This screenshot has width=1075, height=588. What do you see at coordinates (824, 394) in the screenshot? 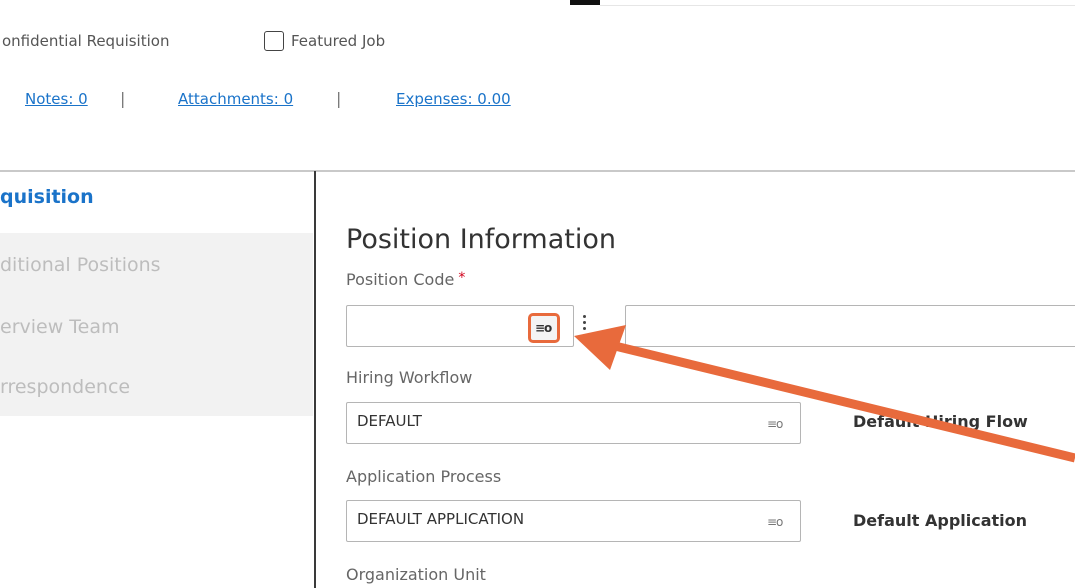
I see `annotation-arrow` at bounding box center [824, 394].